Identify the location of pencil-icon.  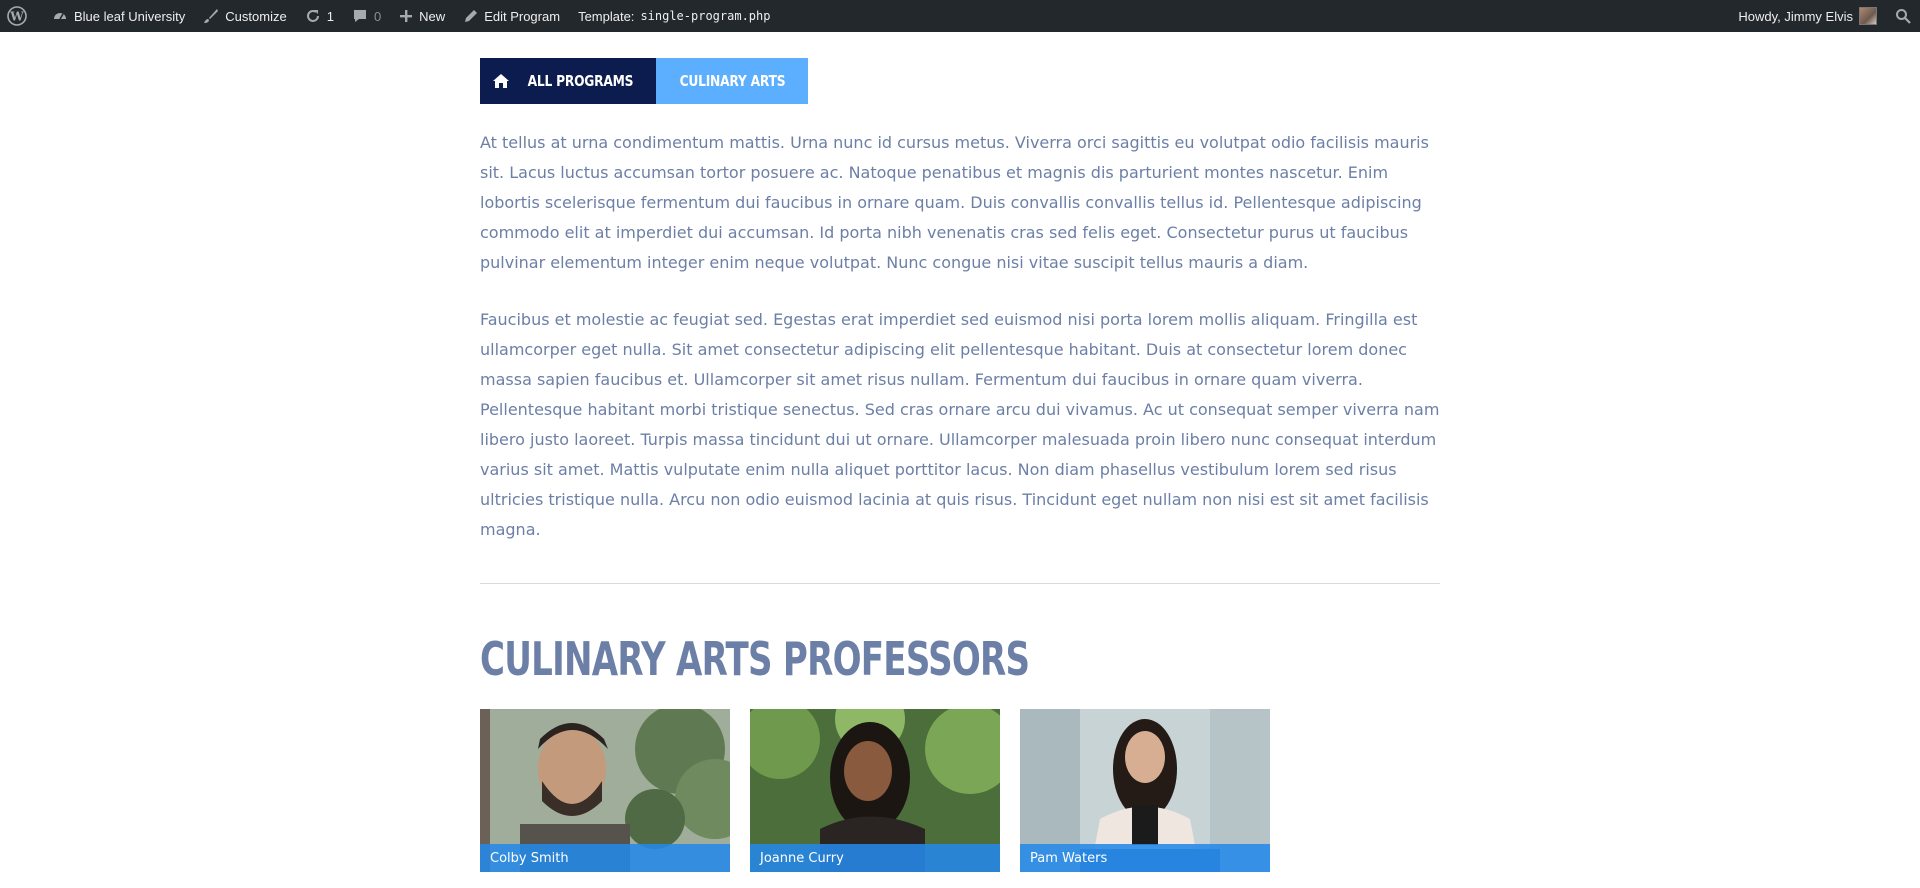
(470, 16).